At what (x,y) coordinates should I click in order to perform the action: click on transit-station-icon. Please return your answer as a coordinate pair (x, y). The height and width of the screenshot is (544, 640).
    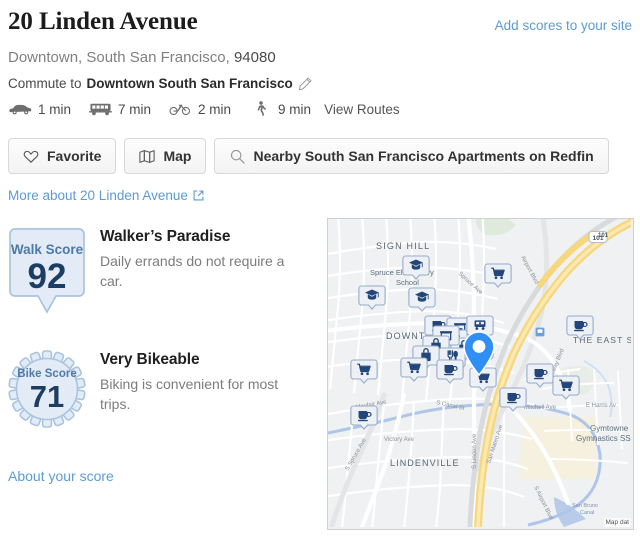
    Looking at the image, I should click on (540, 332).